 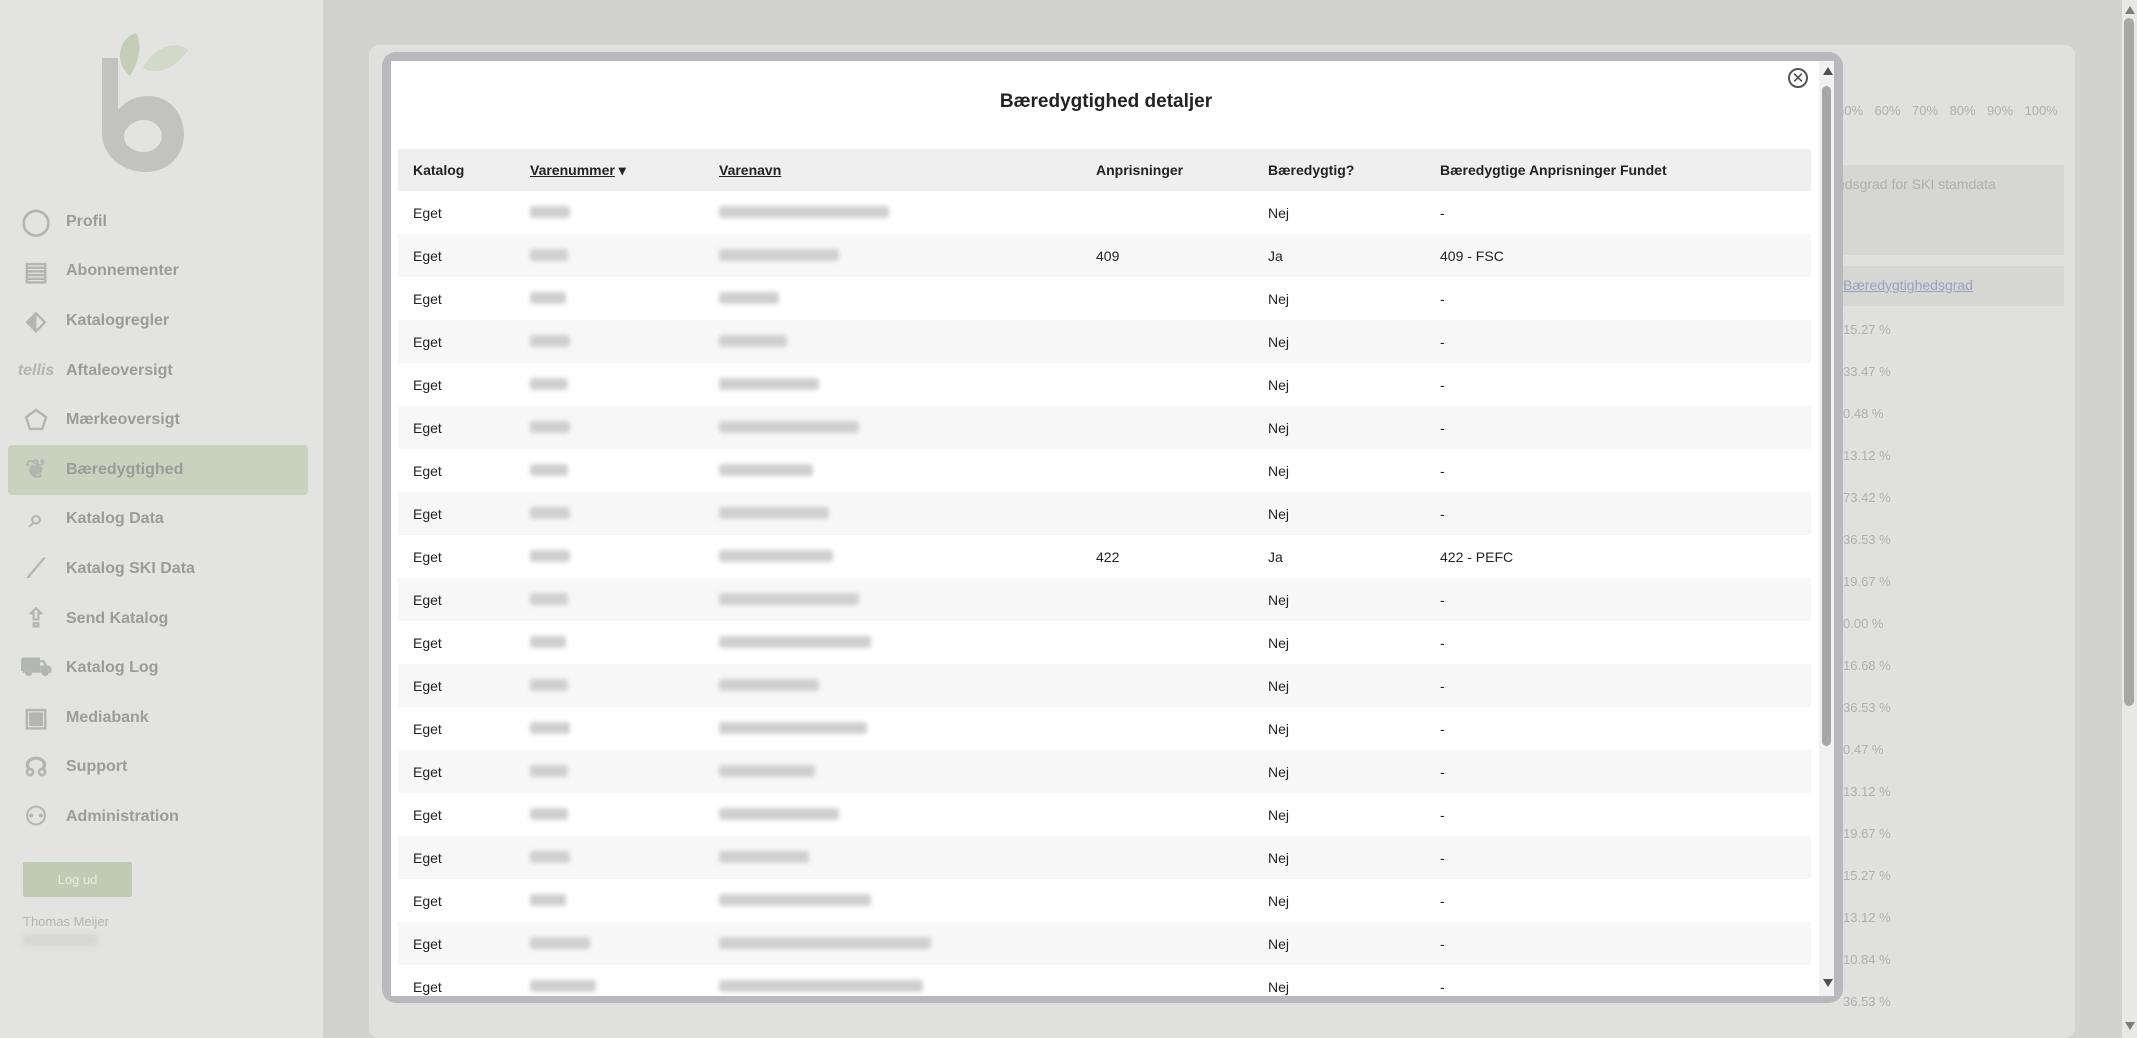 I want to click on close-icon: ✕, so click(x=1798, y=78).